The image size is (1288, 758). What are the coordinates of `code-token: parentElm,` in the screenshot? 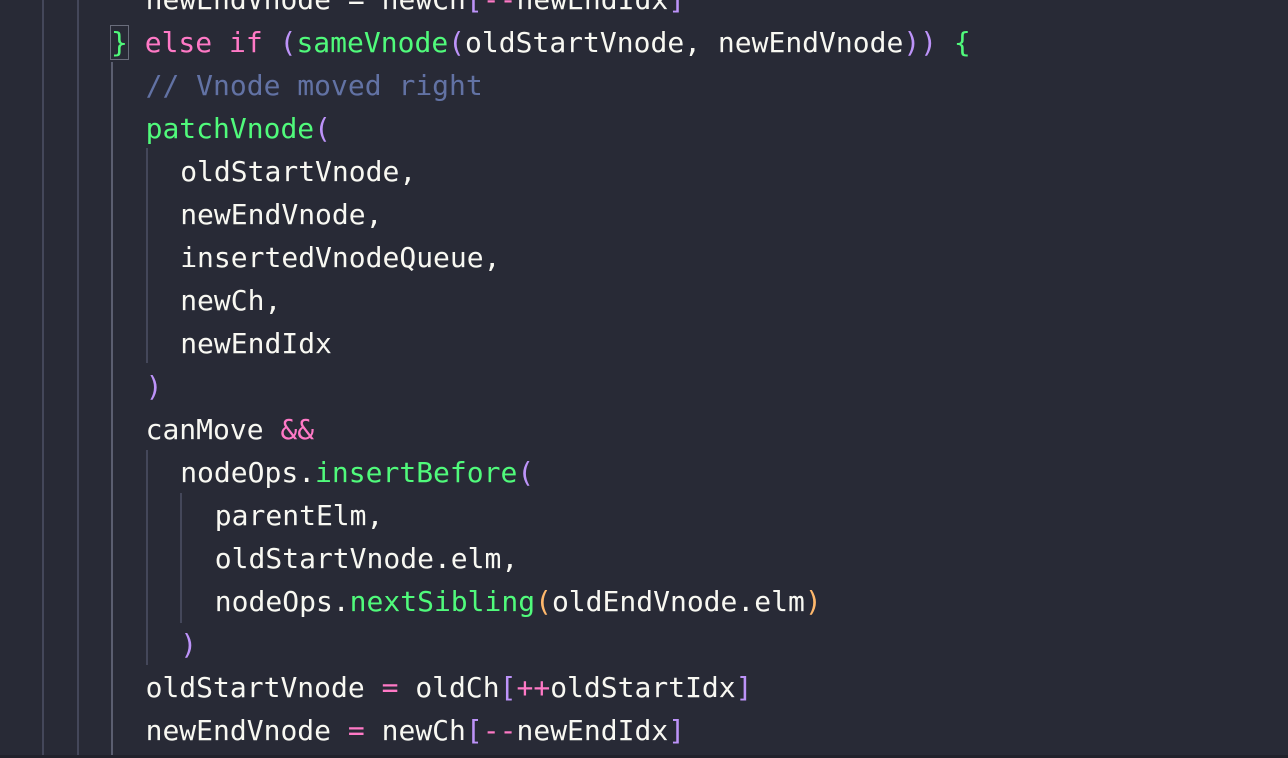 It's located at (299, 515).